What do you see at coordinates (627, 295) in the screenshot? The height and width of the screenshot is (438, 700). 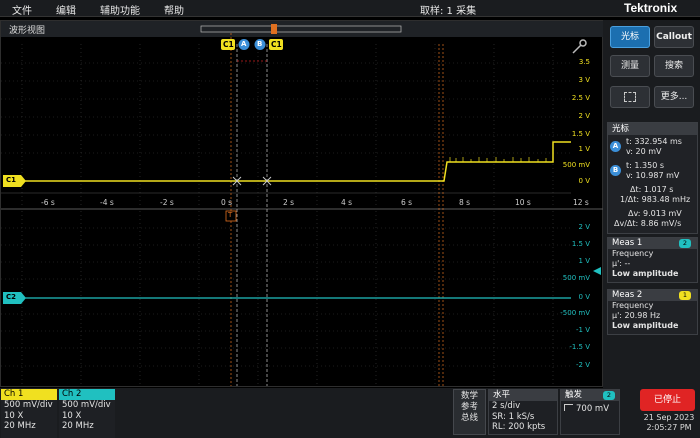 I see `meas2-title: Meas 2` at bounding box center [627, 295].